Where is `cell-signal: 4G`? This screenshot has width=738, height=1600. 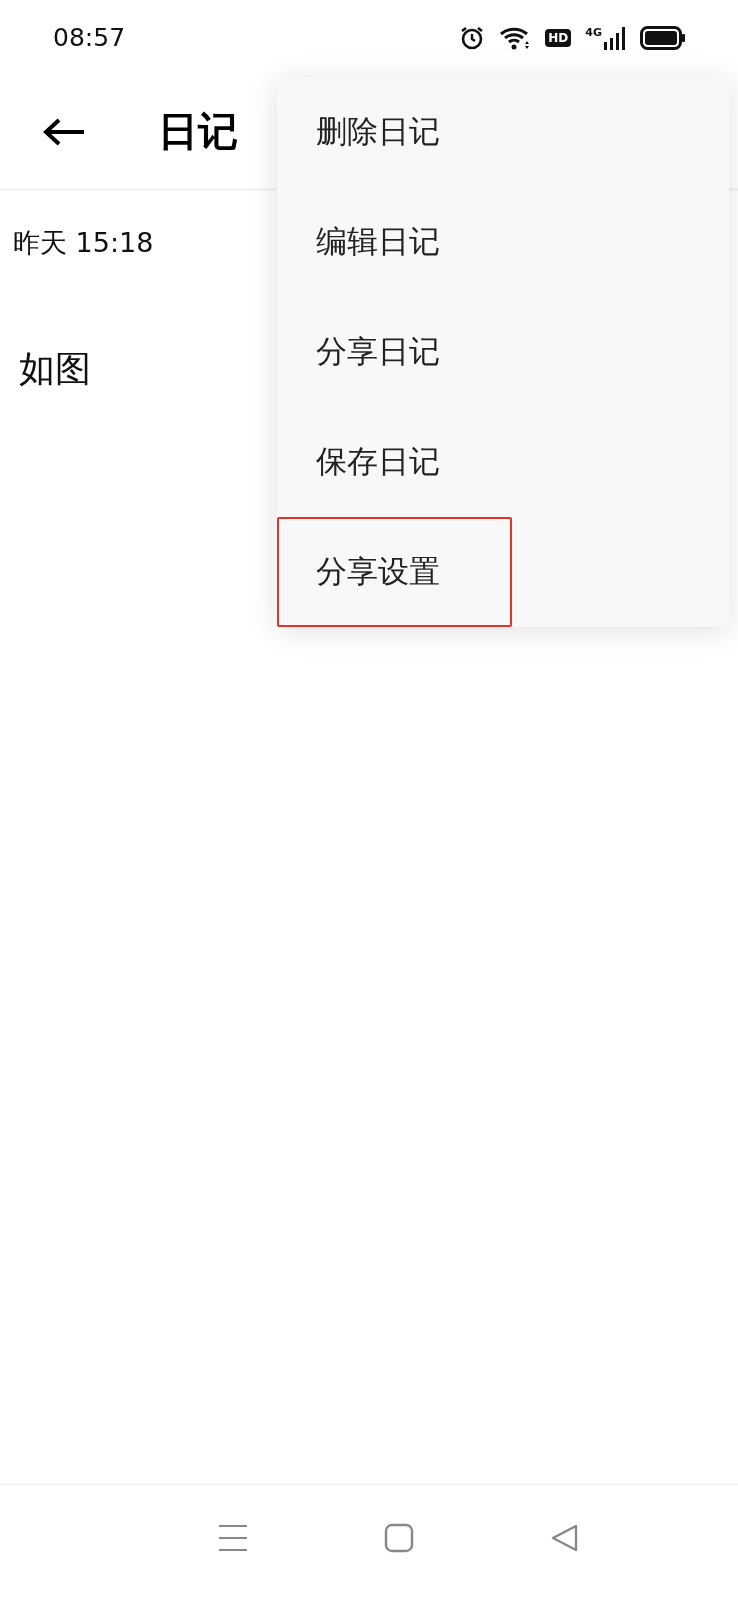 cell-signal: 4G is located at coordinates (605, 37).